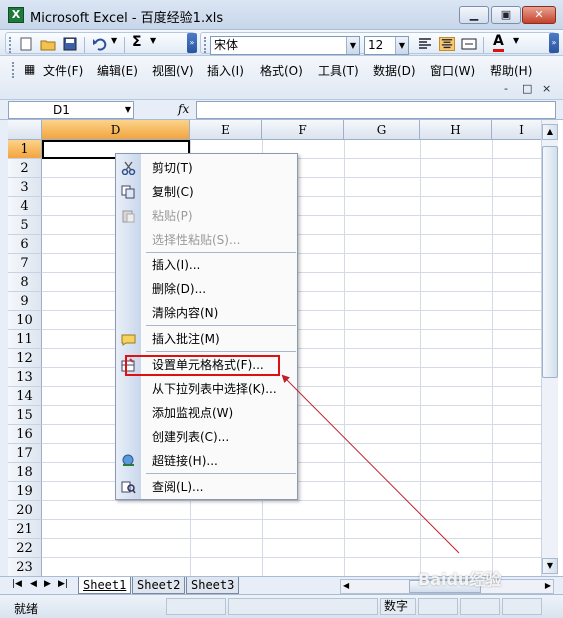  I want to click on menu-data: 数据(D), so click(394, 70).